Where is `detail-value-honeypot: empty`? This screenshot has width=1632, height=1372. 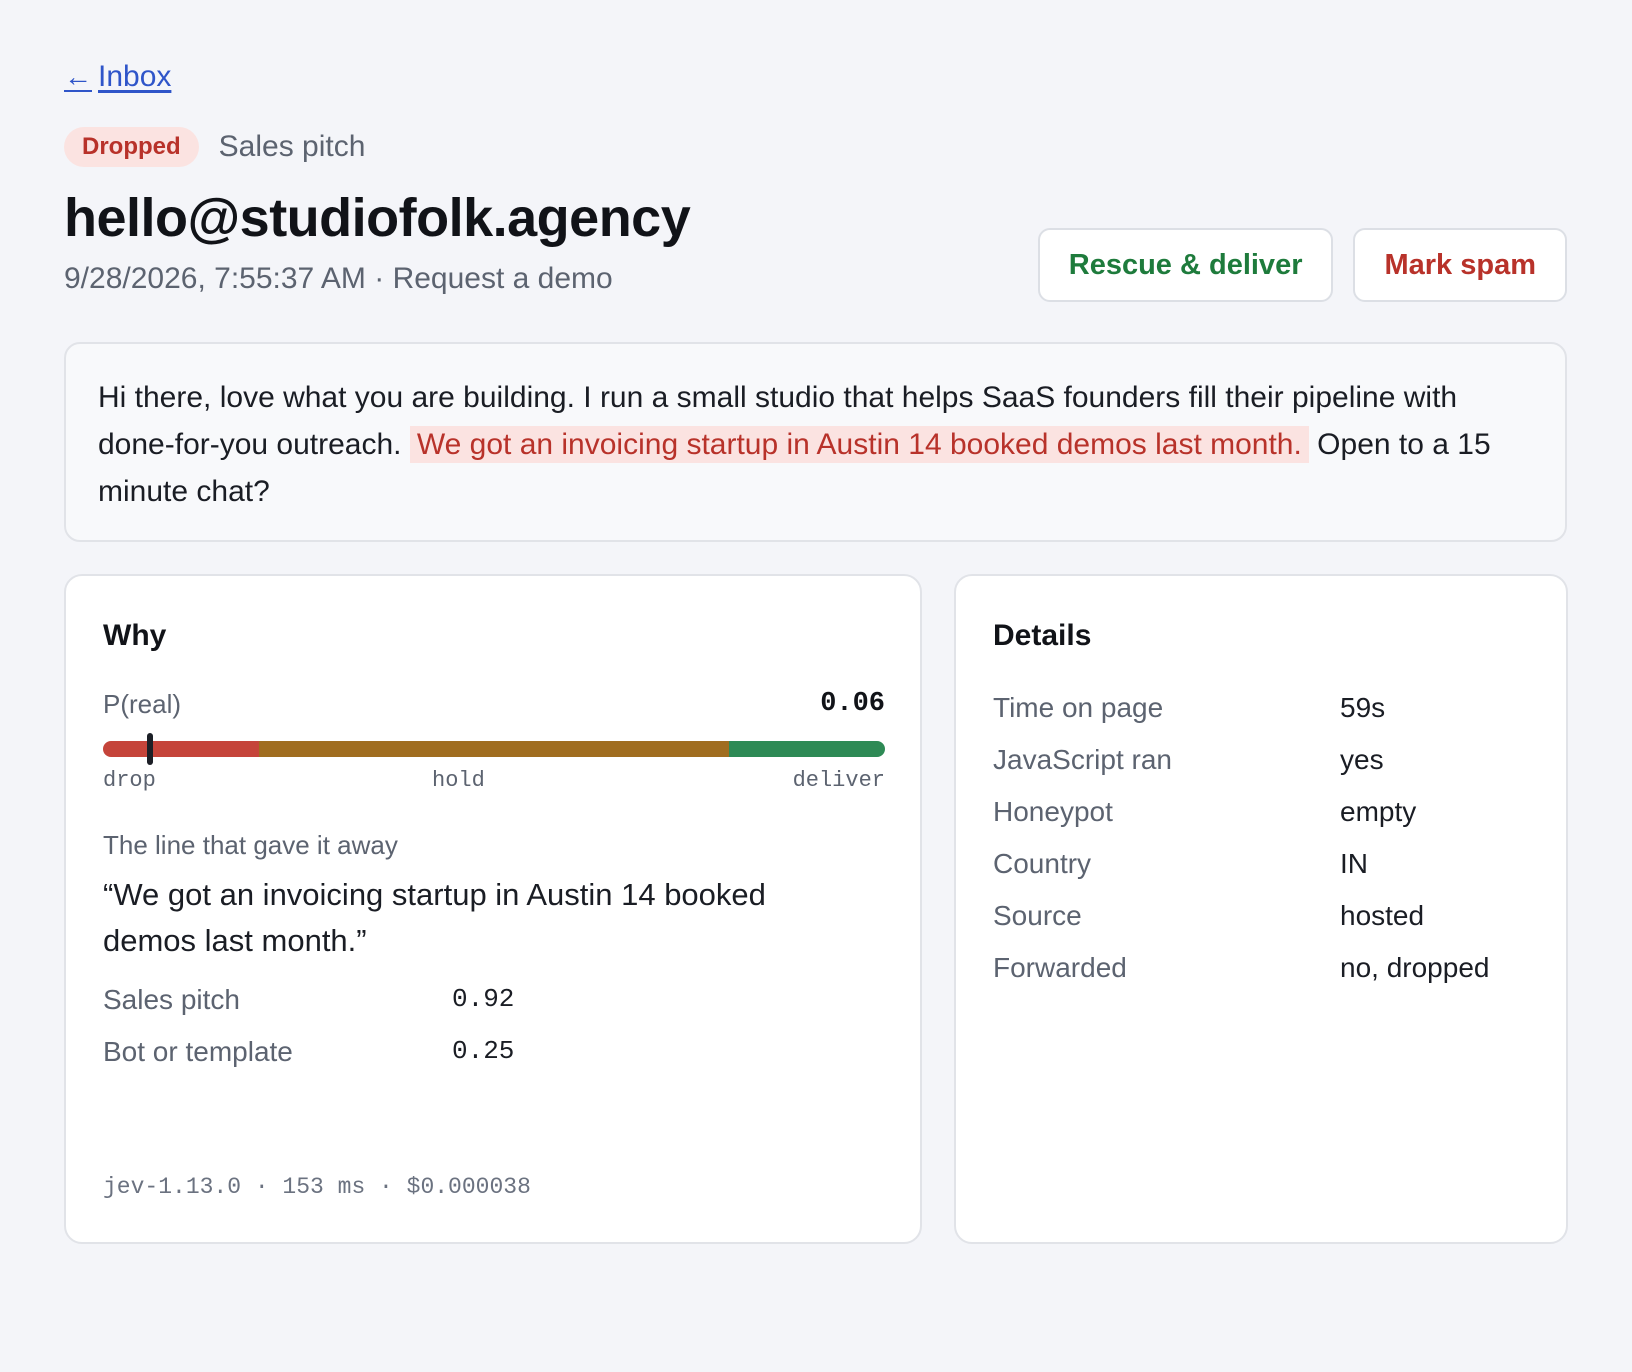 detail-value-honeypot: empty is located at coordinates (1378, 811).